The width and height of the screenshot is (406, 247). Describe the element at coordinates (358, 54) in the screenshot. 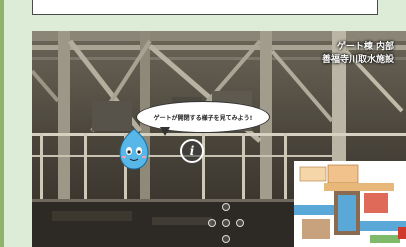

I see `location-caption: ゲート棟 内部 善福寺川取水施設` at that location.